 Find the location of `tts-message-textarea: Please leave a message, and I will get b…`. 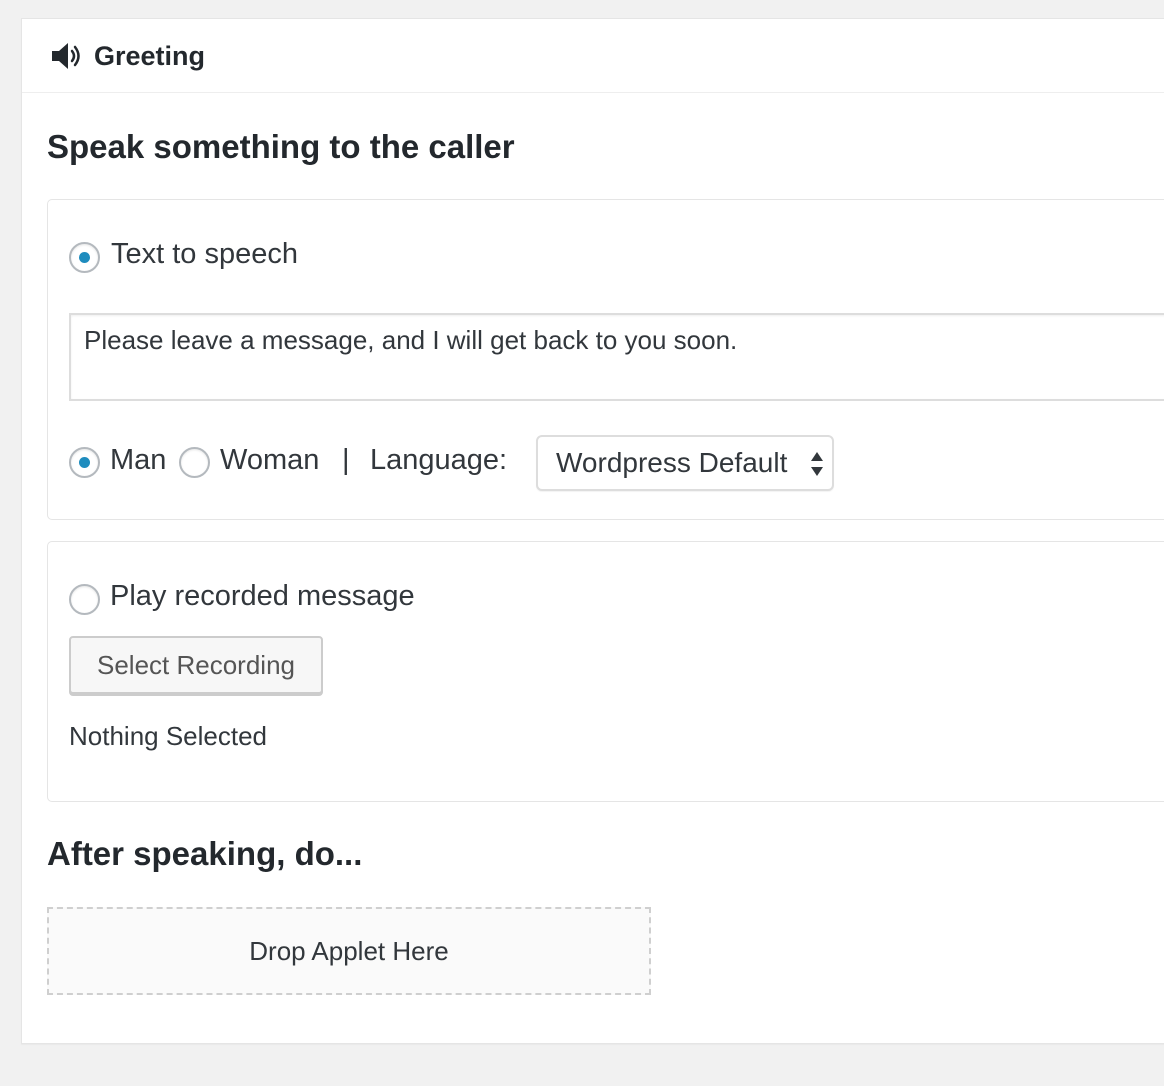

tts-message-textarea: Please leave a message, and I will get b… is located at coordinates (616, 357).